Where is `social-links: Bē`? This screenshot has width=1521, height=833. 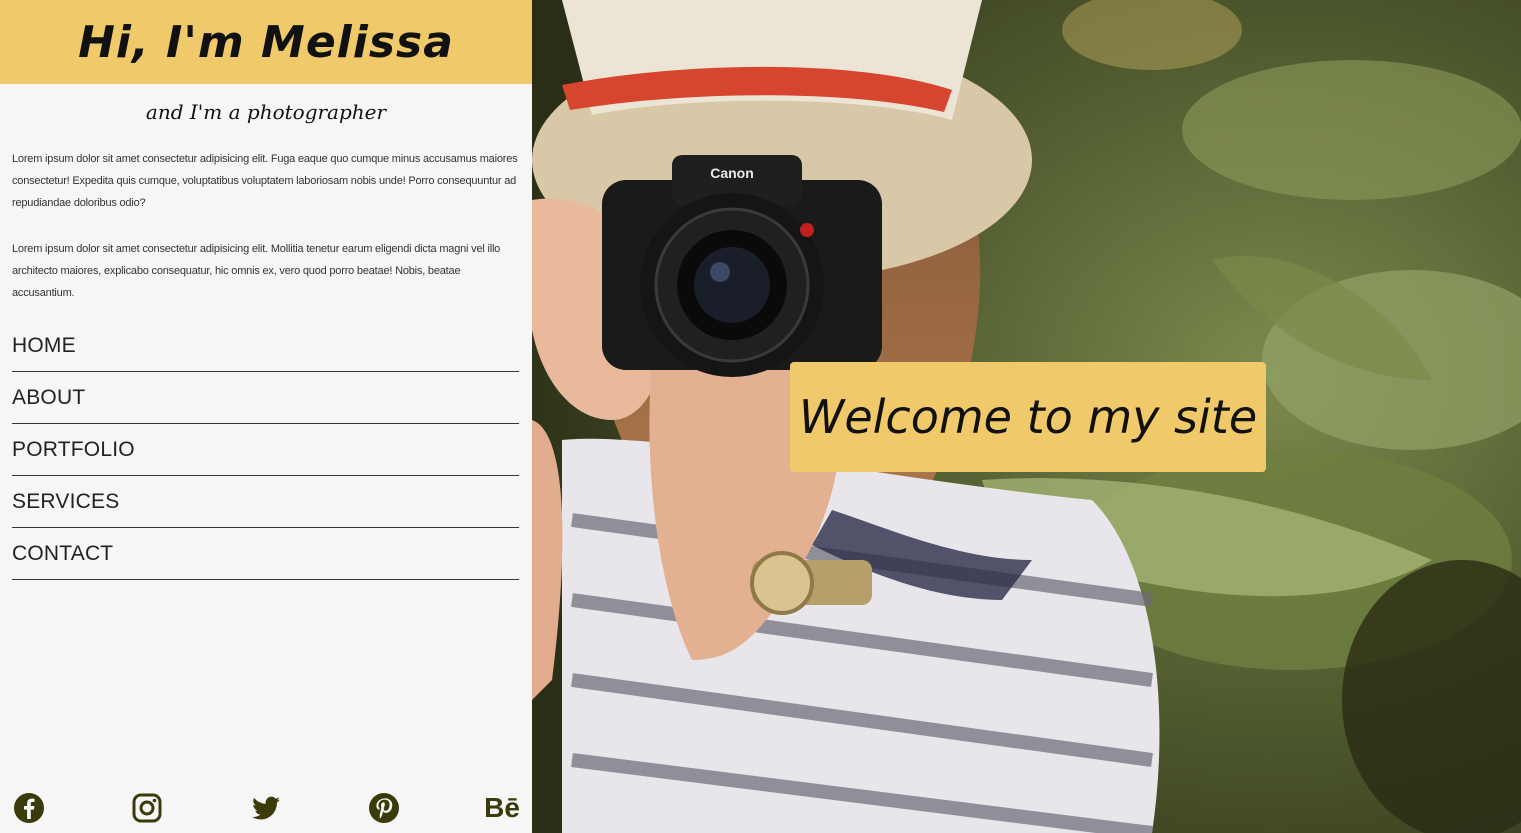 social-links: Bē is located at coordinates (266, 808).